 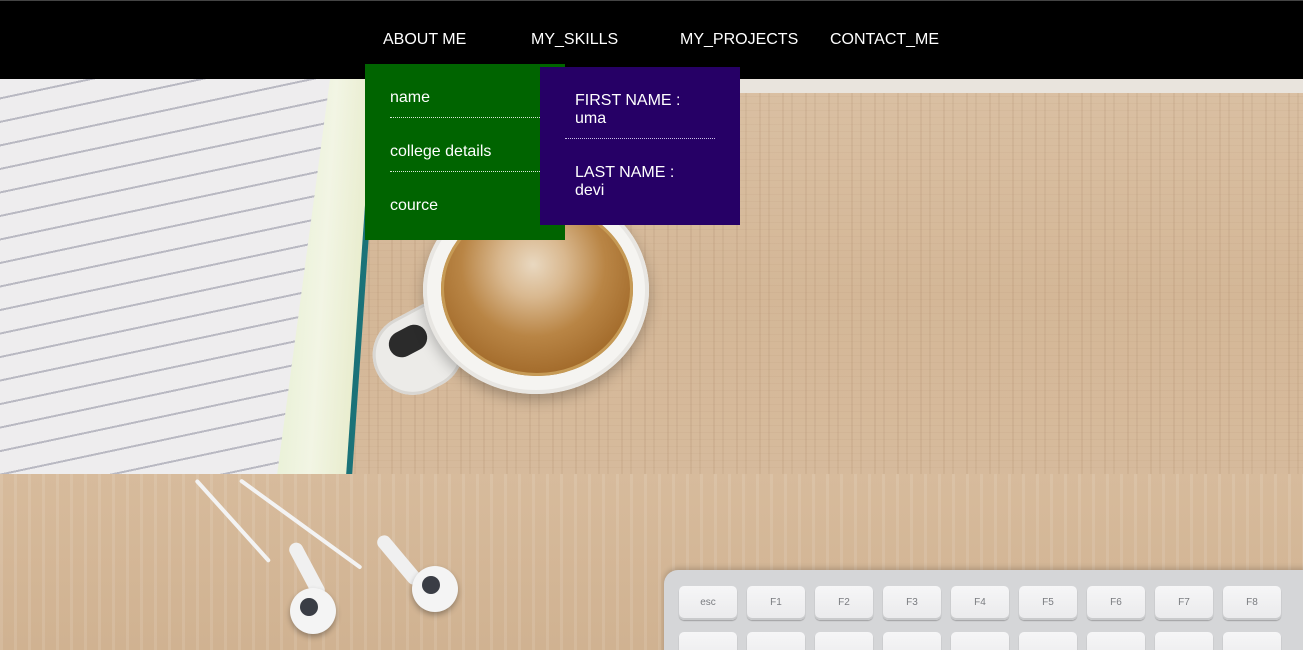 I want to click on submenu-divider, so click(x=640, y=138).